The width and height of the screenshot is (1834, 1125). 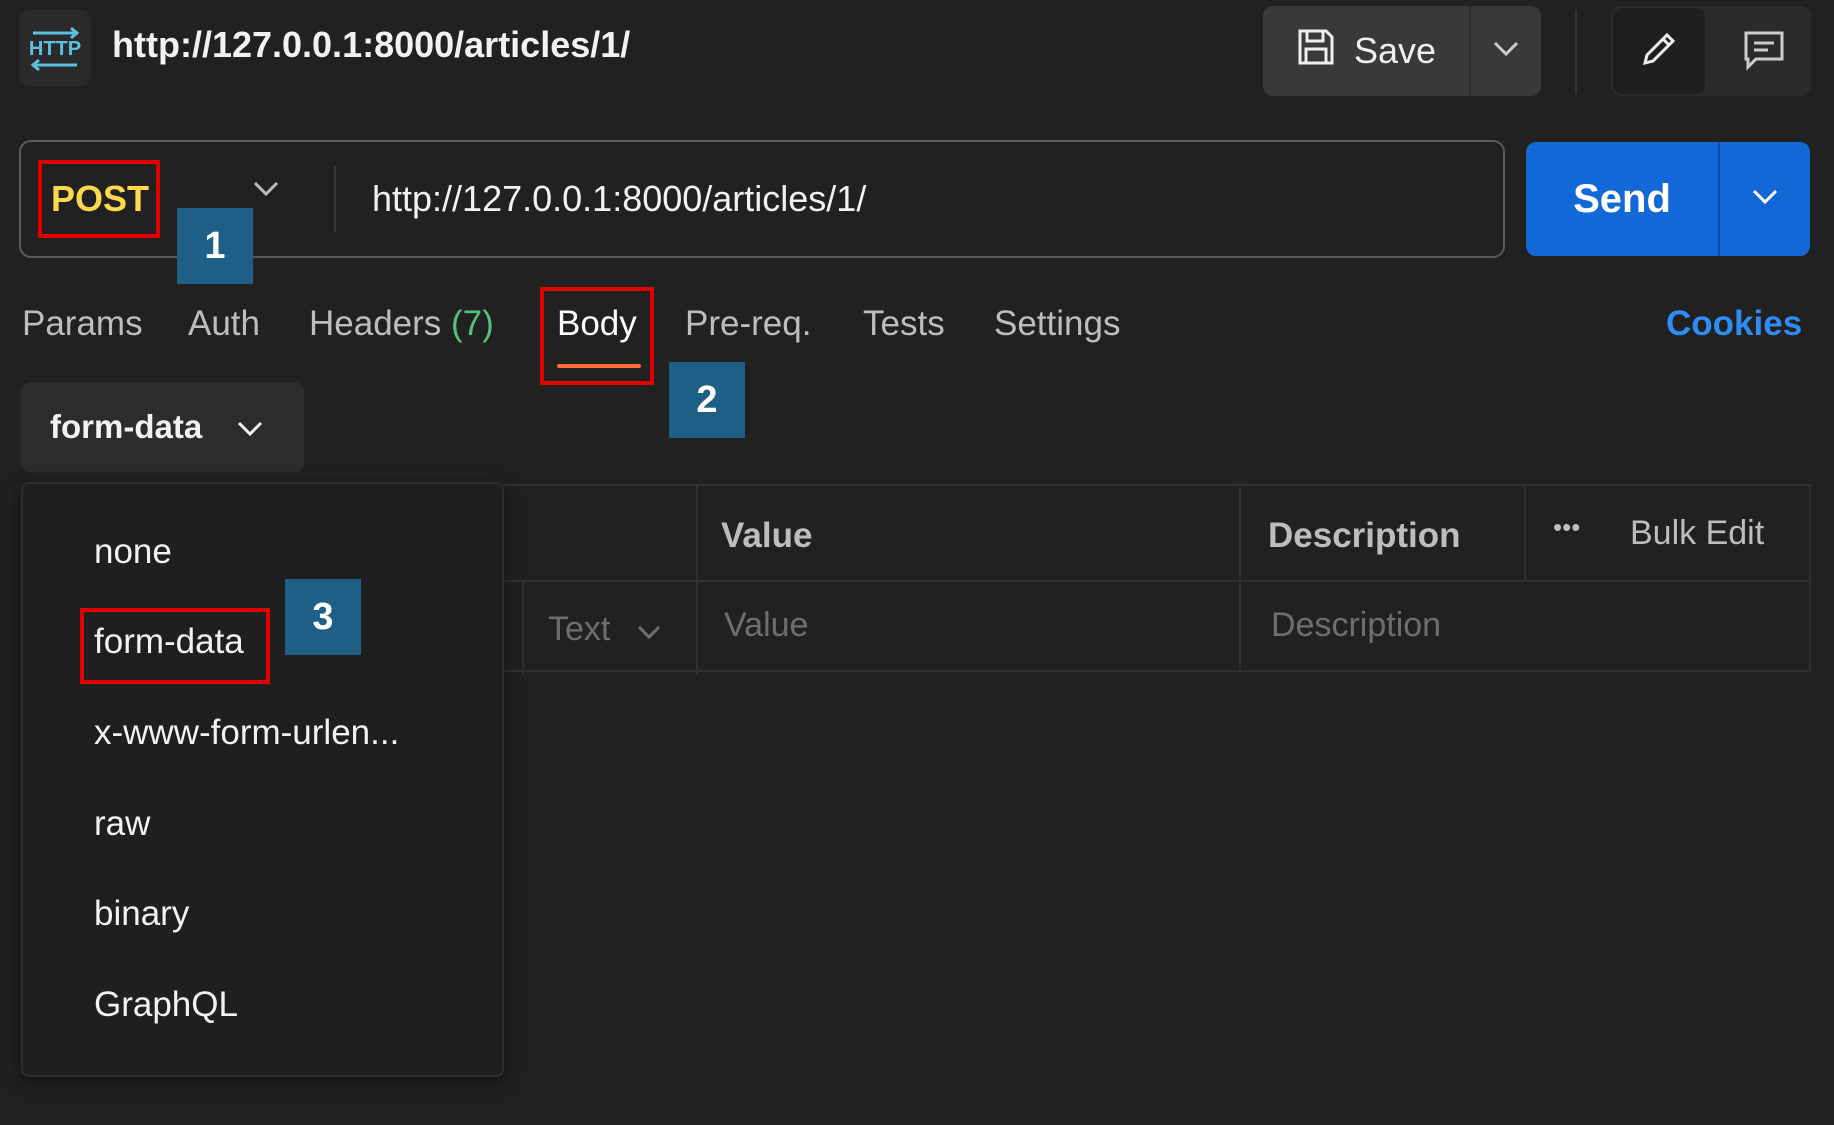 I want to click on tab-auth: Auth, so click(x=224, y=324).